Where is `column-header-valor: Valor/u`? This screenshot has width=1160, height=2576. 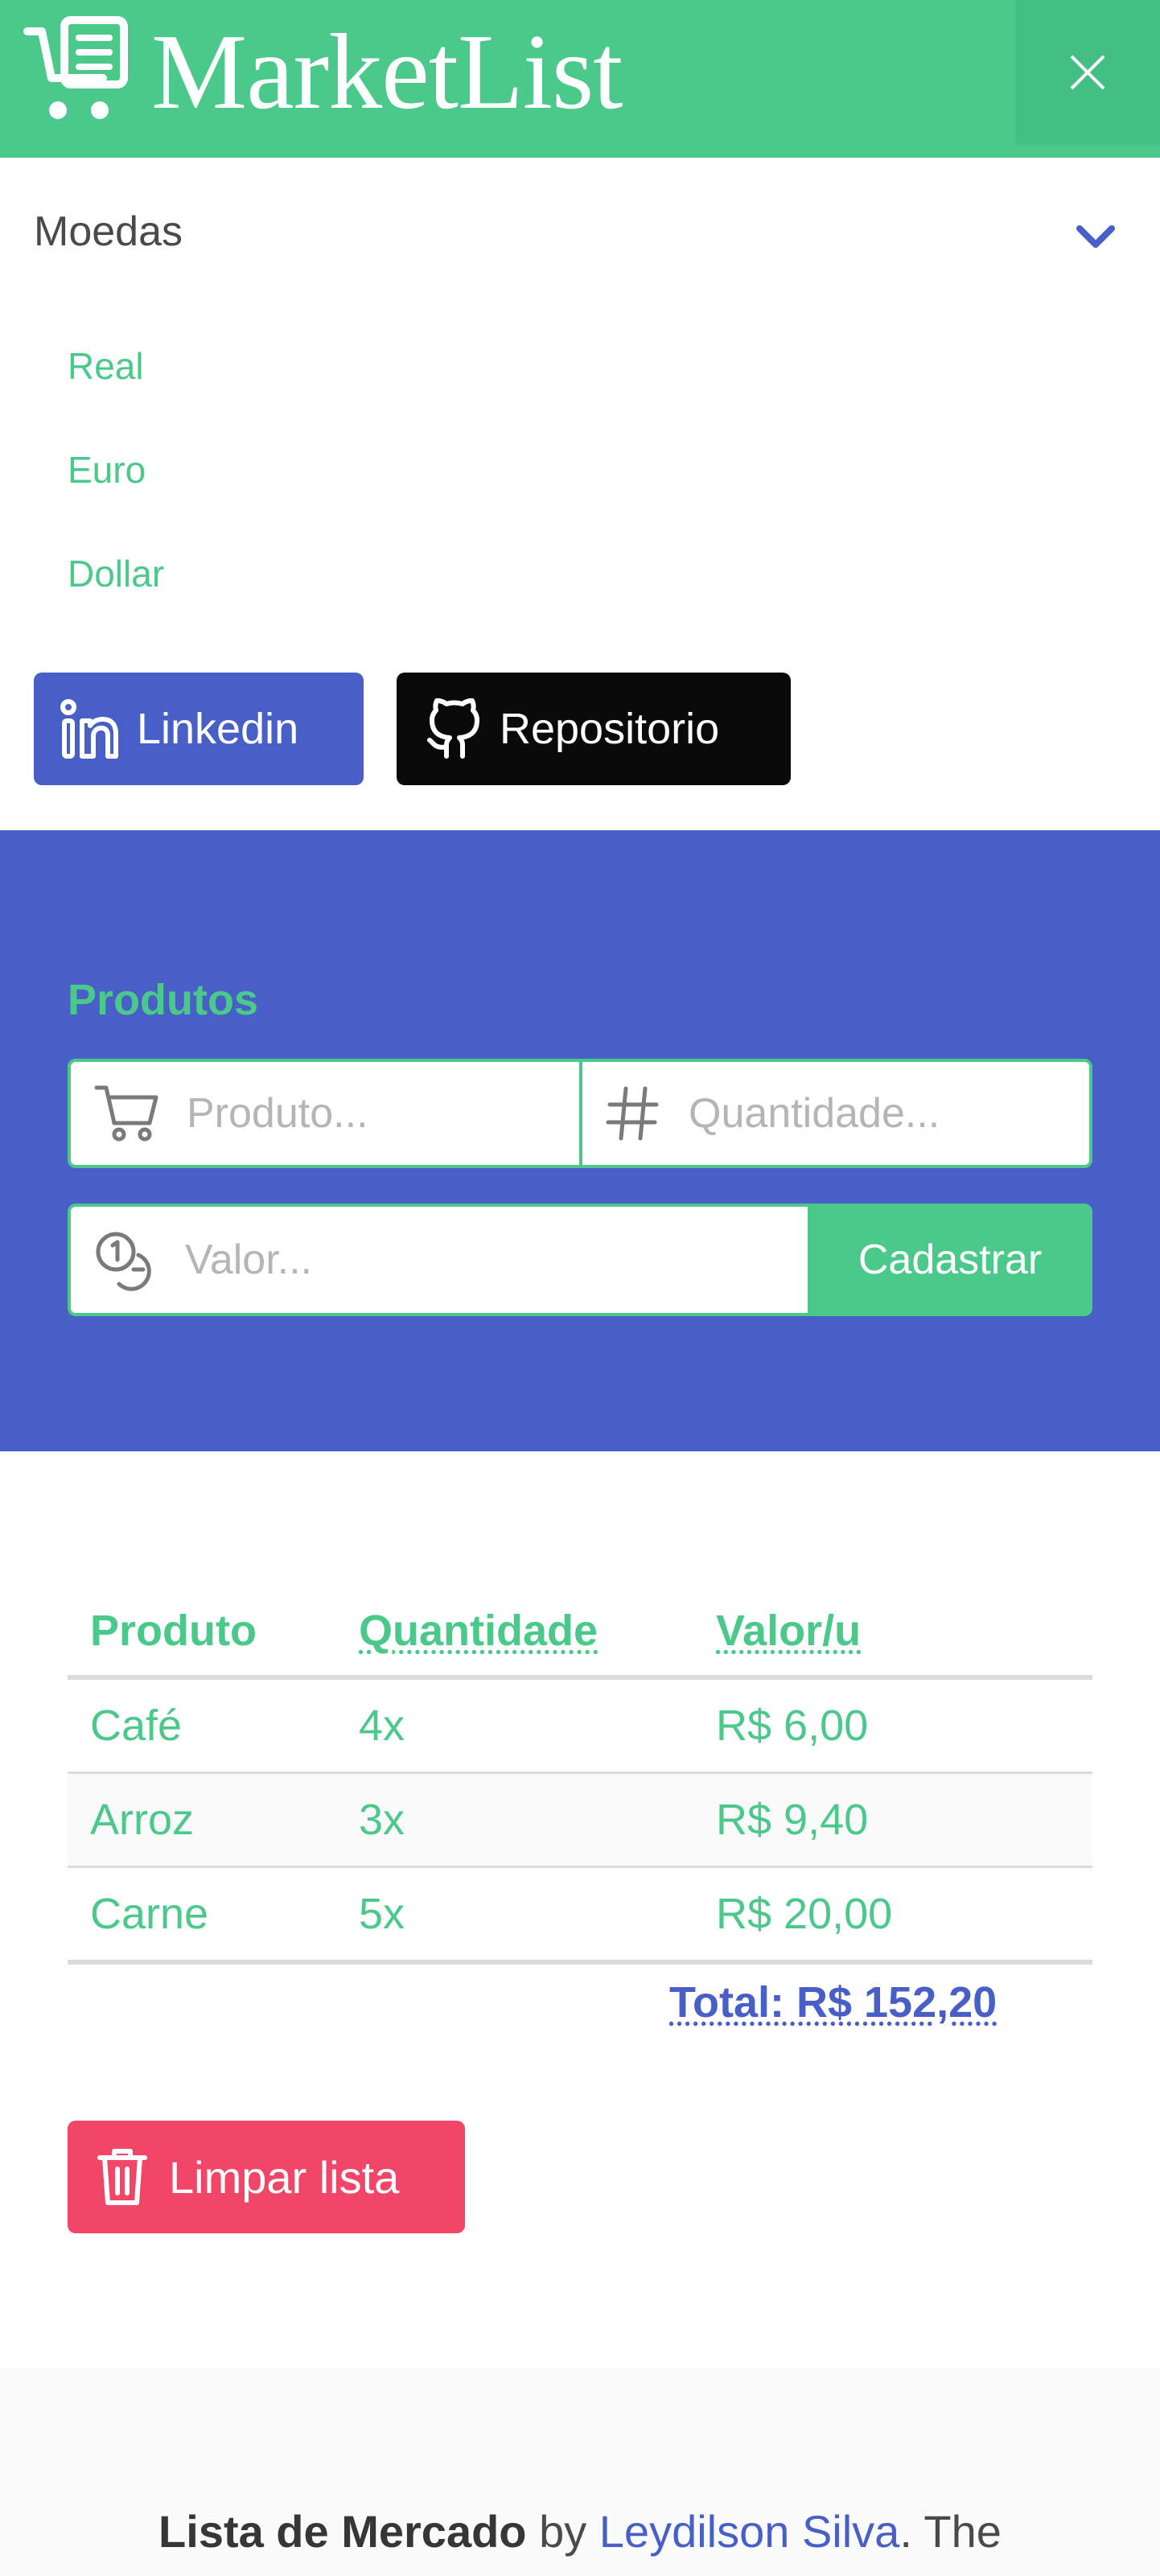
column-header-valor: Valor/u is located at coordinates (892, 1633).